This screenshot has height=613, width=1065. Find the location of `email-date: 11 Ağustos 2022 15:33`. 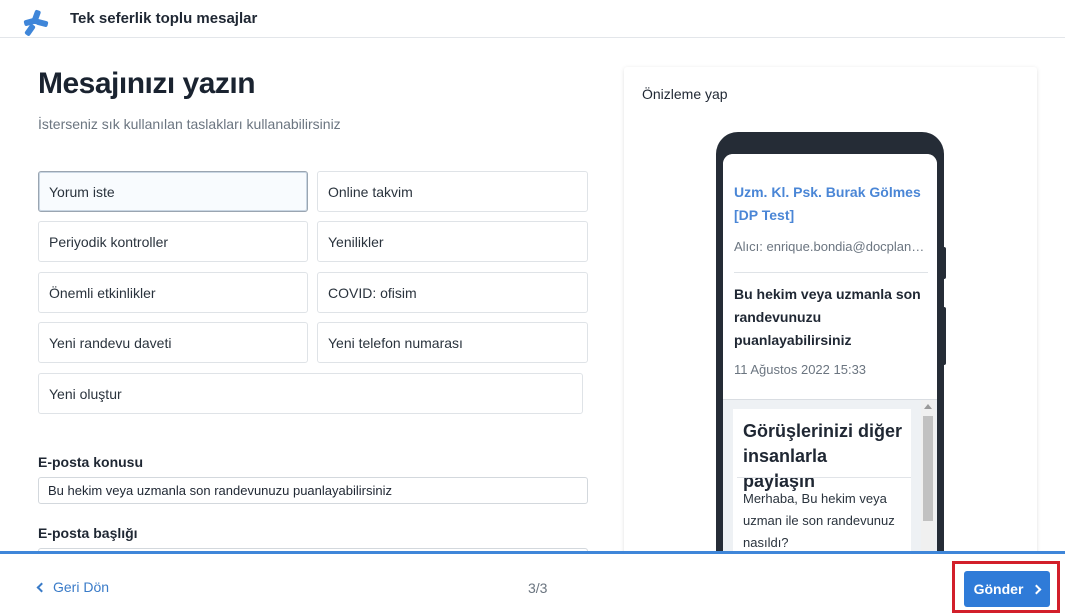

email-date: 11 Ağustos 2022 15:33 is located at coordinates (800, 369).